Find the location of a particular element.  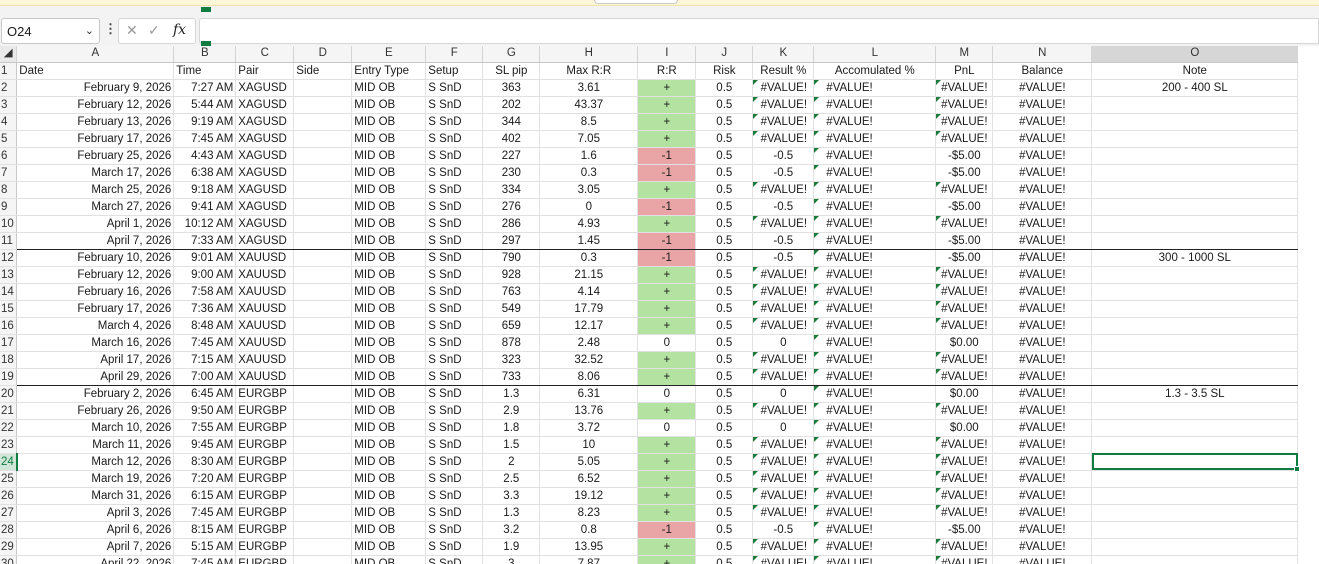

max-rr-cell: 13.95 is located at coordinates (589, 547).